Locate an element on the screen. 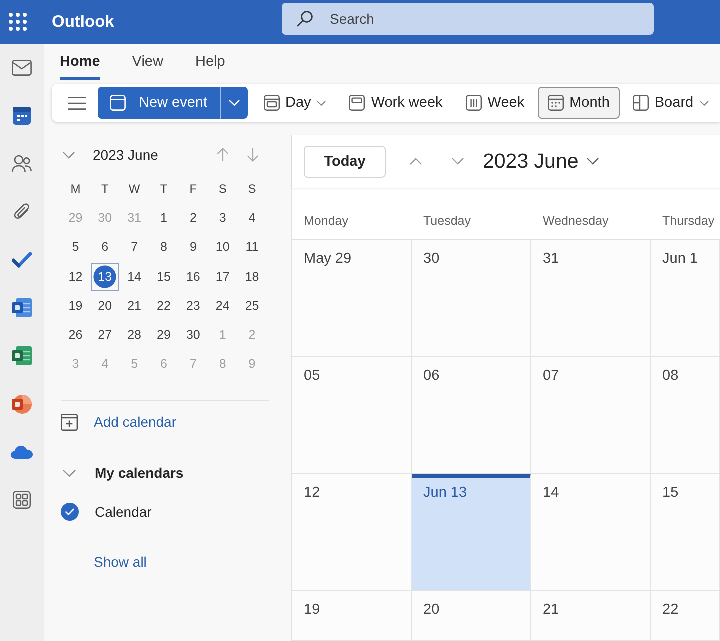  mini-calendar-day: 15 is located at coordinates (164, 276).